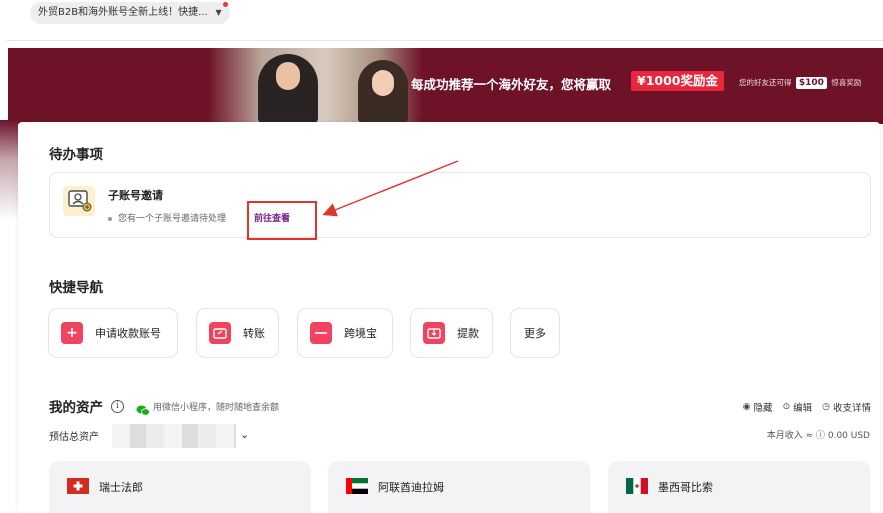 This screenshot has height=513, width=883. Describe the element at coordinates (786, 407) in the screenshot. I see `edit-icon: ⊙` at that location.